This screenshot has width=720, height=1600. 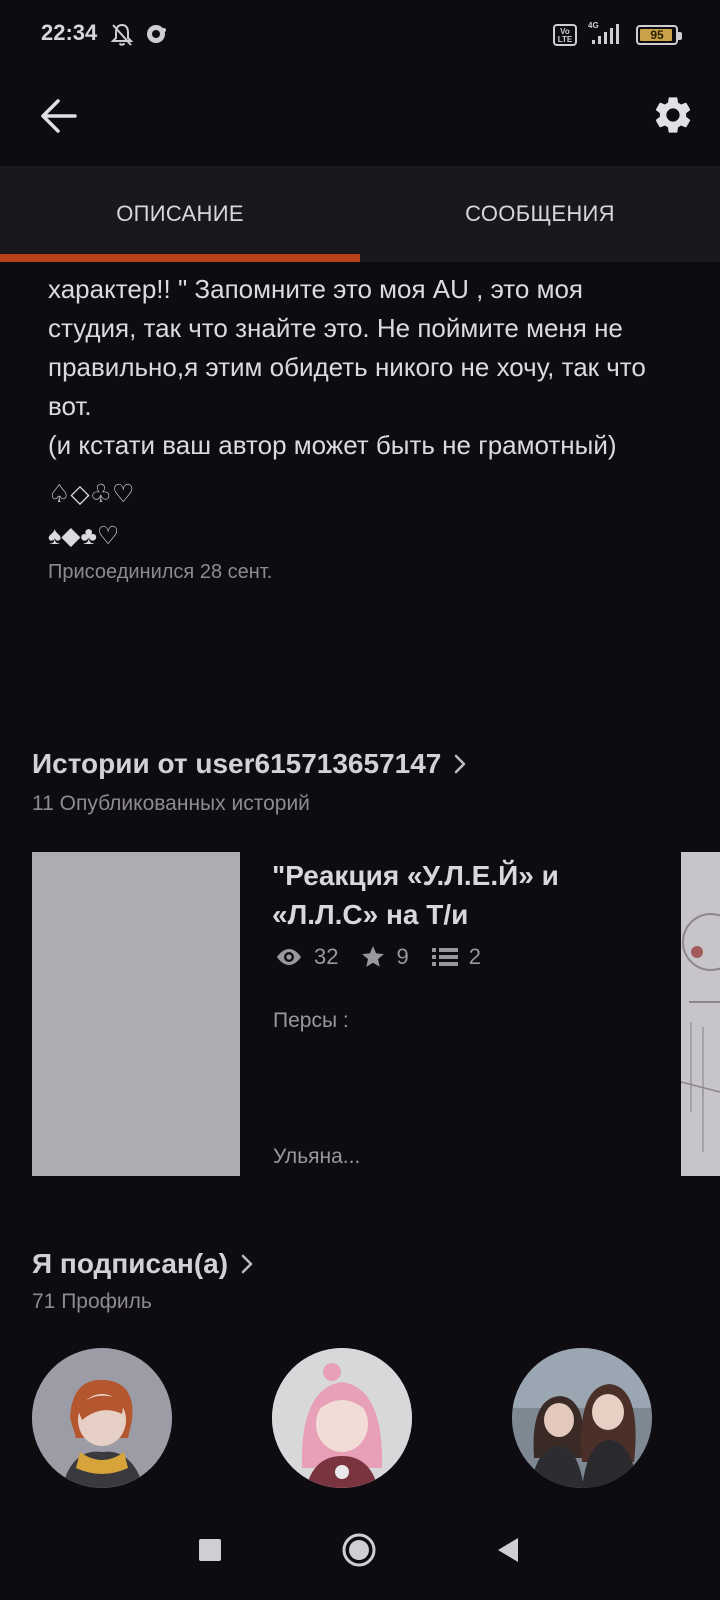 What do you see at coordinates (91, 494) in the screenshot?
I see `suits-outline: ♤◇♧♡` at bounding box center [91, 494].